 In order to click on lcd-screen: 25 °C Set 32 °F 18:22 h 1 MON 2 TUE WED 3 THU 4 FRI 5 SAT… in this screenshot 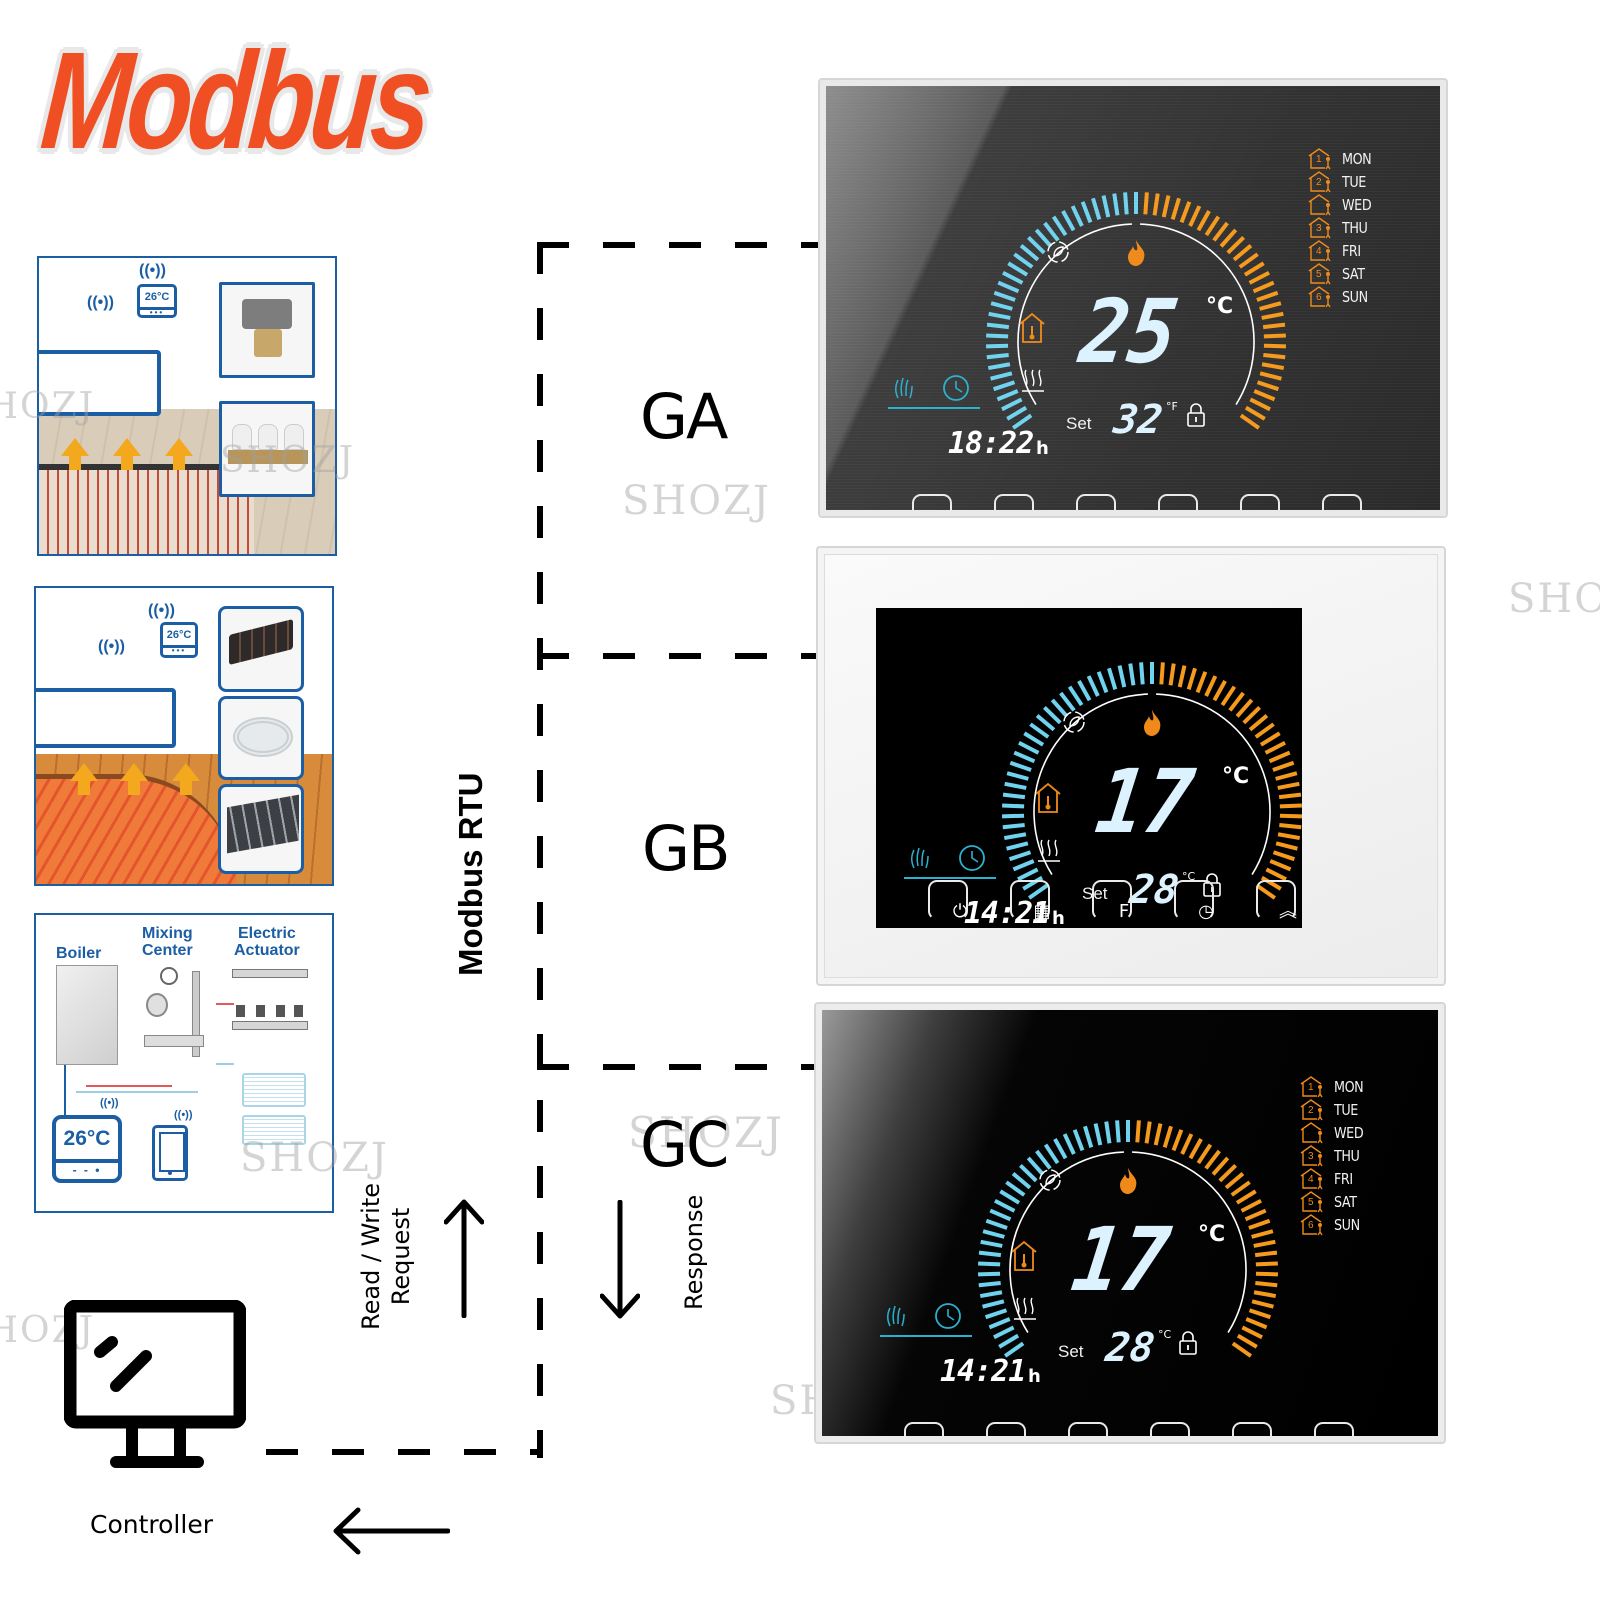, I will do `click(1133, 298)`.